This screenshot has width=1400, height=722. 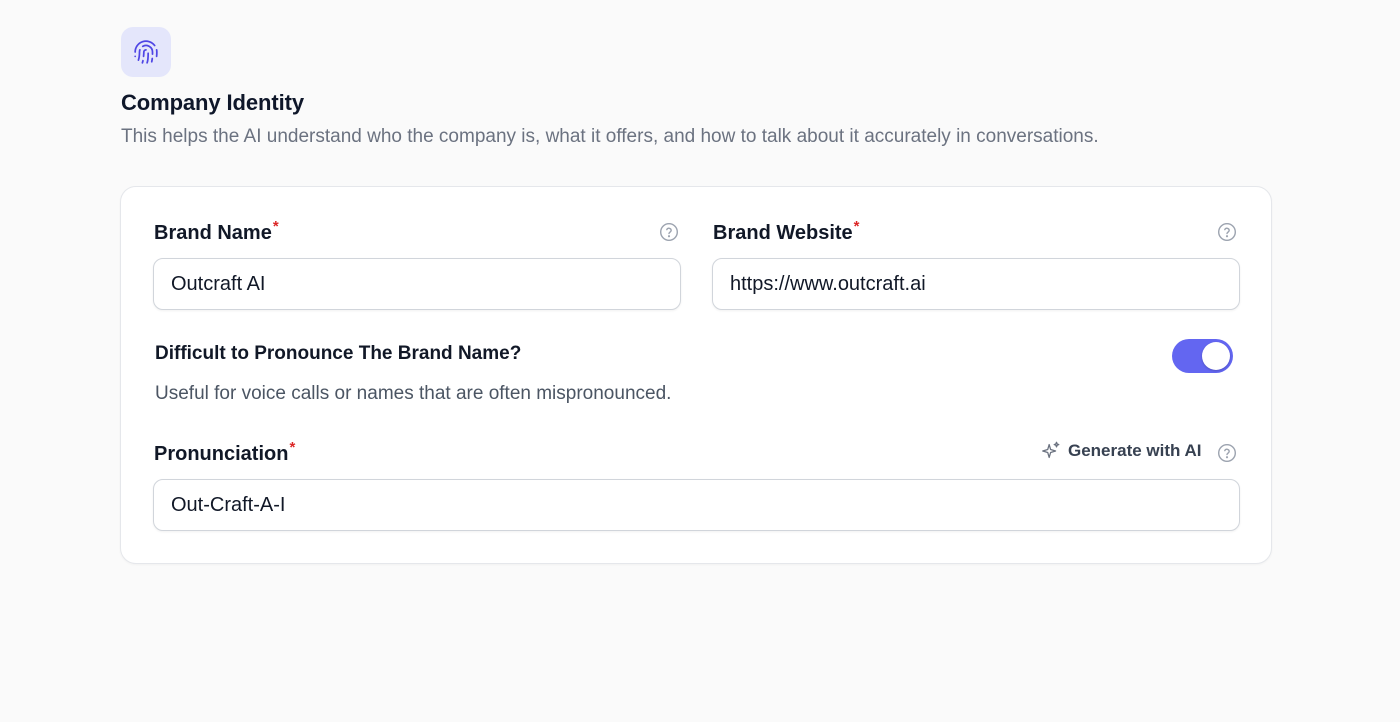 I want to click on toggle-knob, so click(x=1216, y=356).